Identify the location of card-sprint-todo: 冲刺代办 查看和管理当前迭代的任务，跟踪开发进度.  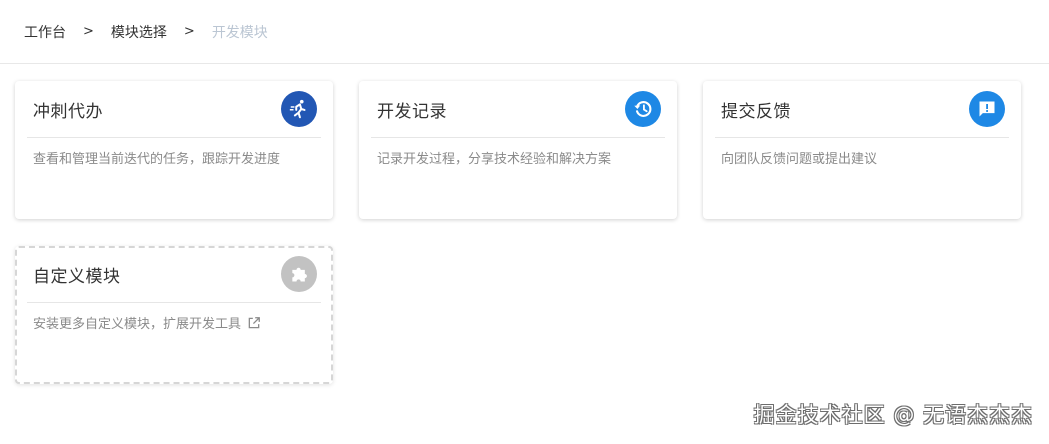
(174, 150).